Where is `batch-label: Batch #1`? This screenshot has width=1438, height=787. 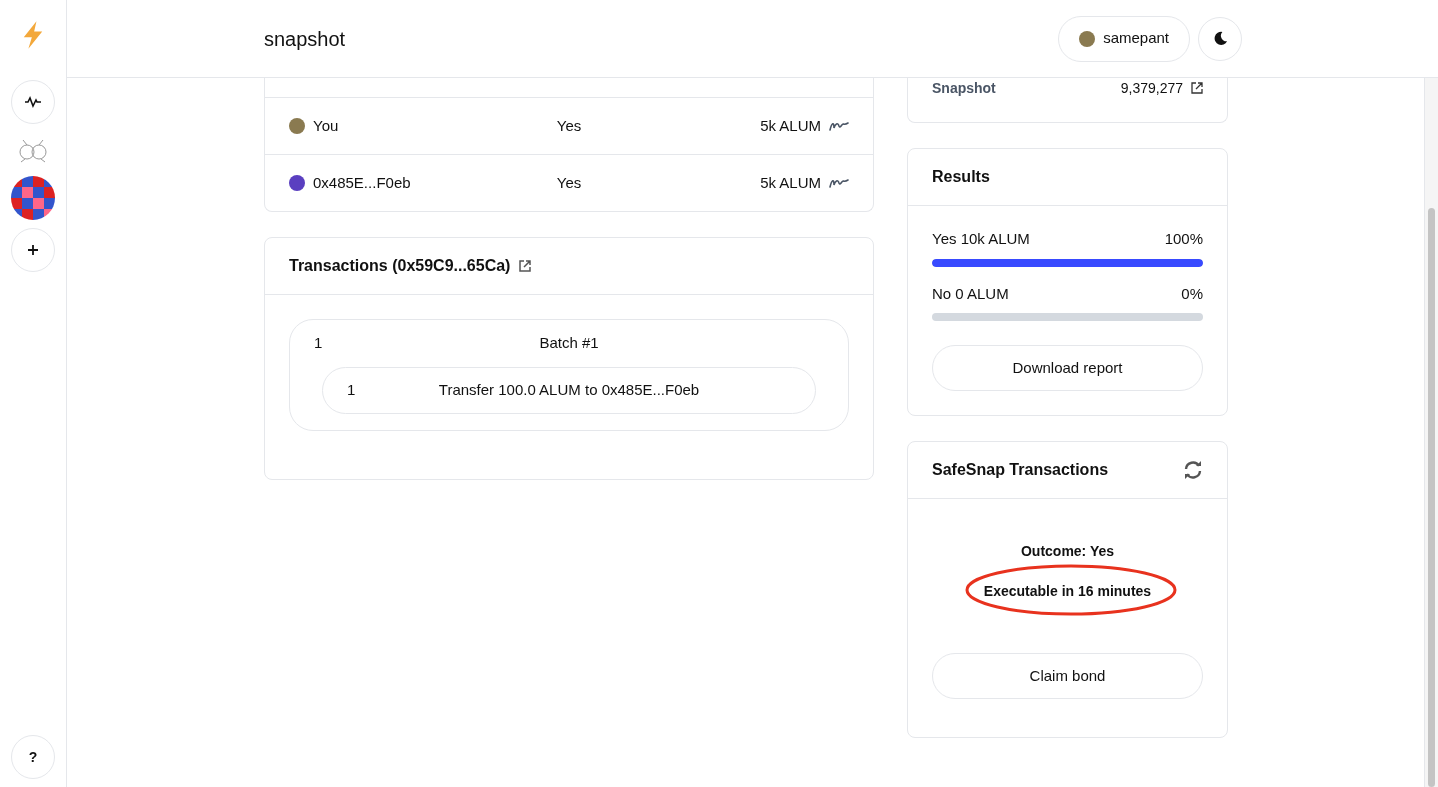 batch-label: Batch #1 is located at coordinates (569, 343).